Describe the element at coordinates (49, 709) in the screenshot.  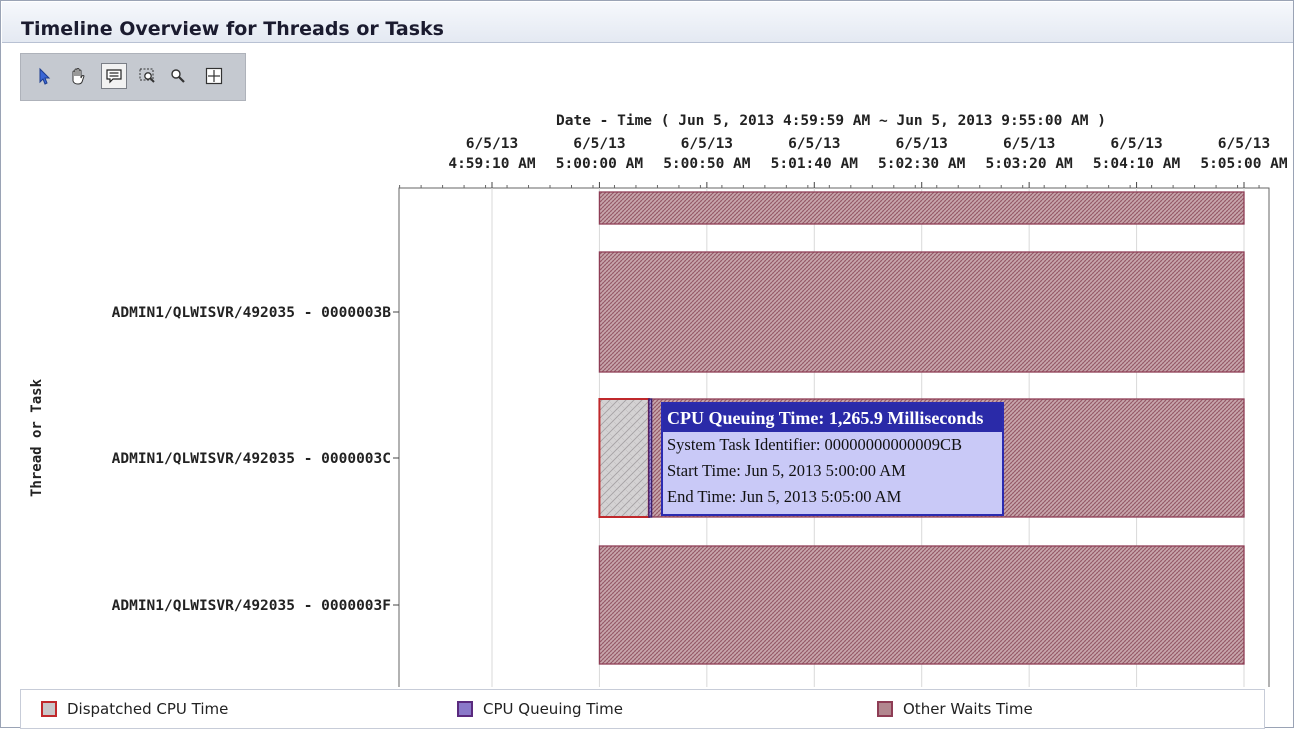
I see `legend-swatch-dispatched` at that location.